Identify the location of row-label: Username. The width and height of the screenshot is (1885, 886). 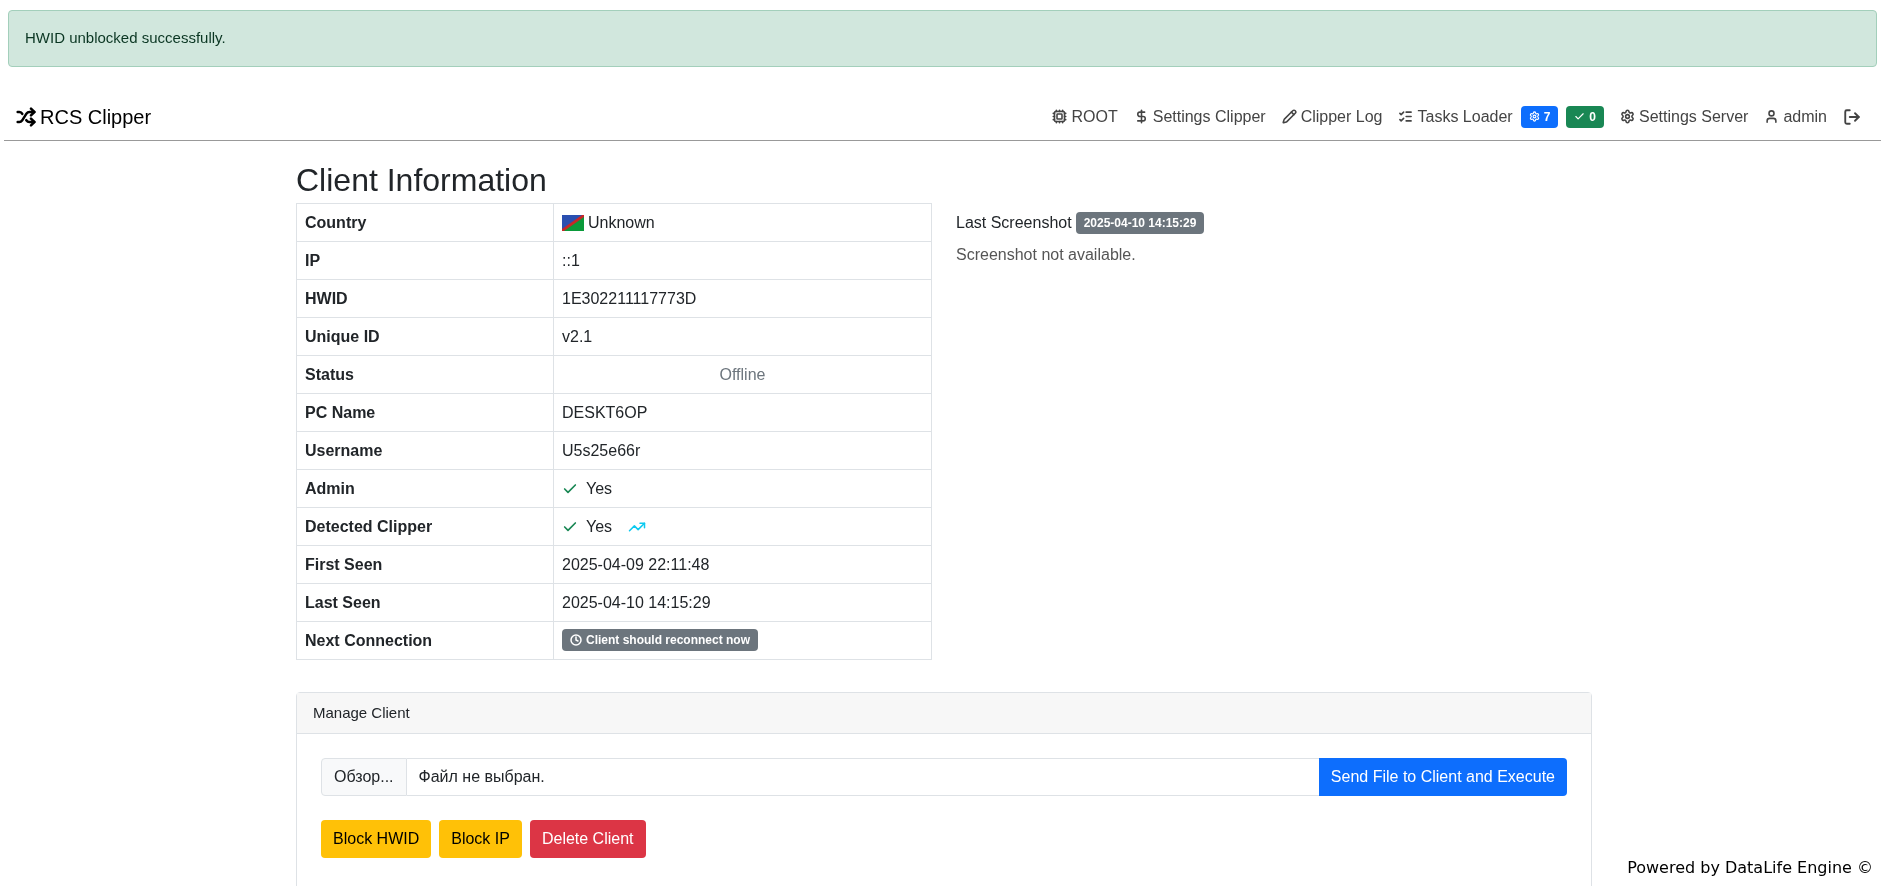
(344, 450).